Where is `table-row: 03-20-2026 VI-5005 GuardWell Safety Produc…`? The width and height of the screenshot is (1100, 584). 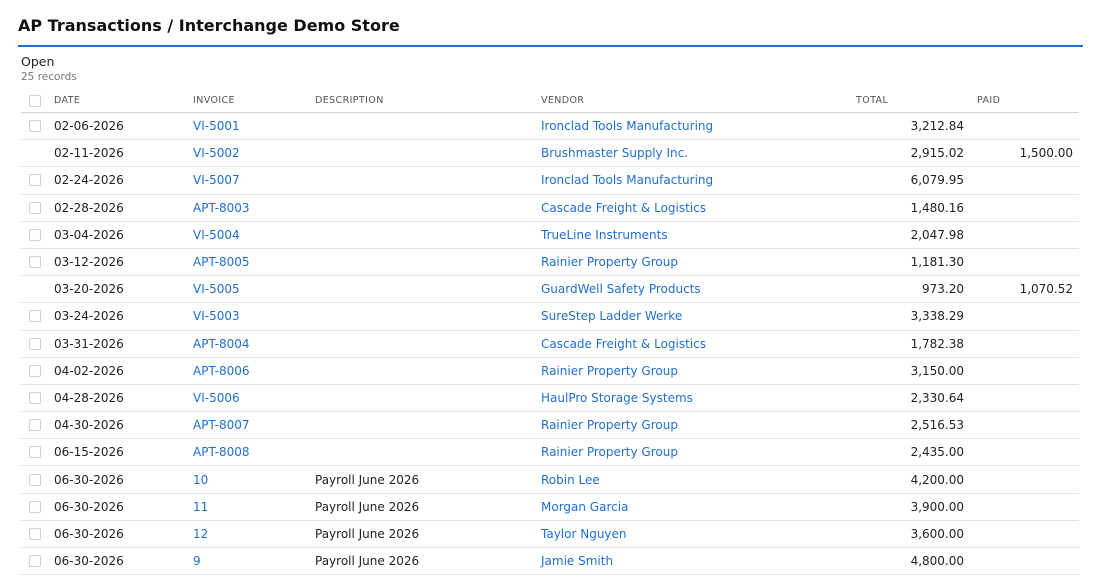
table-row: 03-20-2026 VI-5005 GuardWell Safety Produc… is located at coordinates (550, 290).